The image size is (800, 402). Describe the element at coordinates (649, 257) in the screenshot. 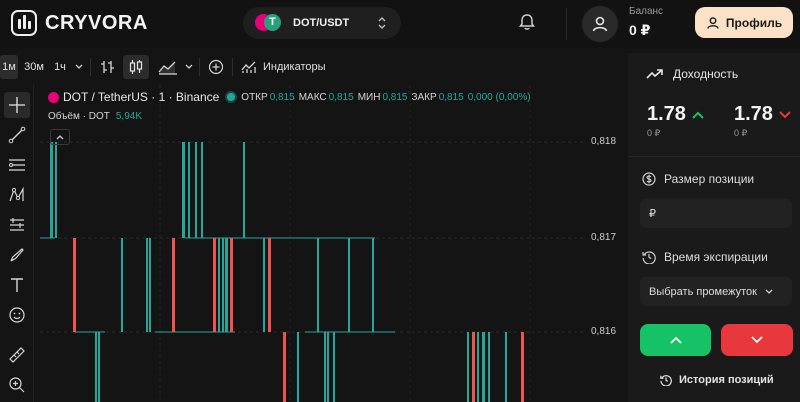

I see `clock-history-icon` at that location.